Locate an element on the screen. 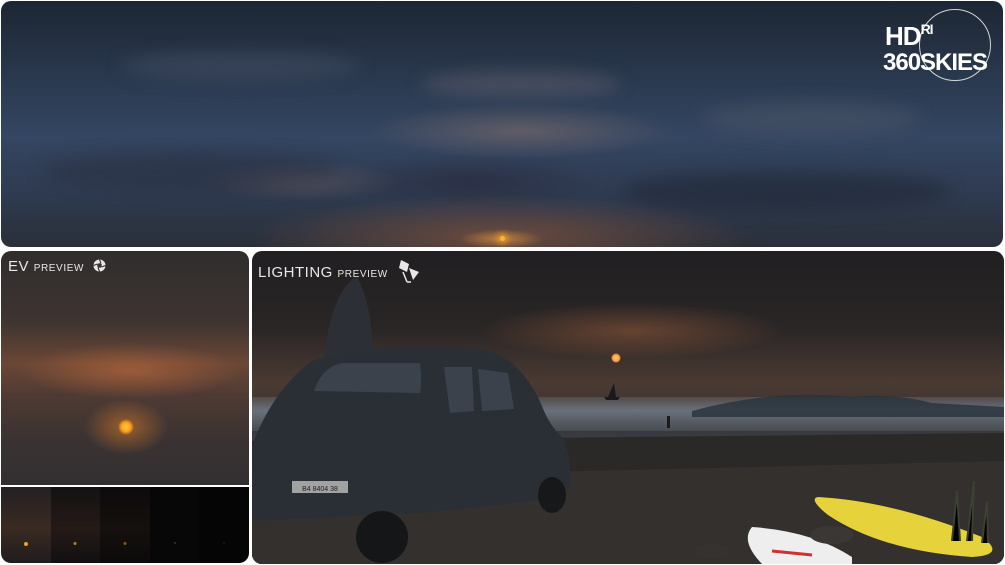  ev-exposure-strip is located at coordinates (125, 525).